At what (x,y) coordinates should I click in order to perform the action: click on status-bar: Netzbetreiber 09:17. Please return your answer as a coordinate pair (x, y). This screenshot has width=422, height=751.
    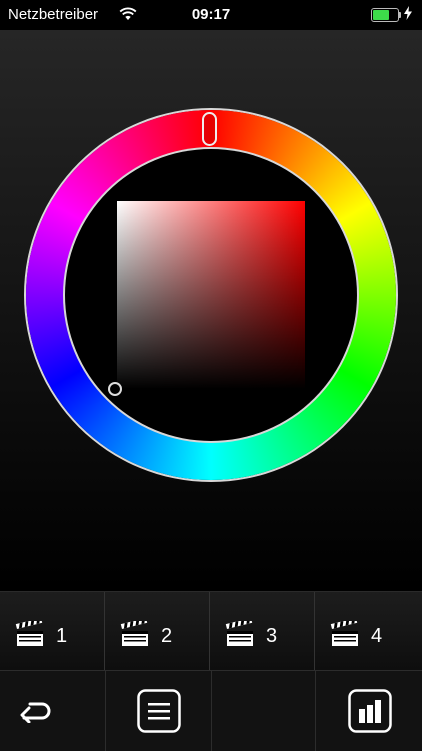
    Looking at the image, I should click on (211, 15).